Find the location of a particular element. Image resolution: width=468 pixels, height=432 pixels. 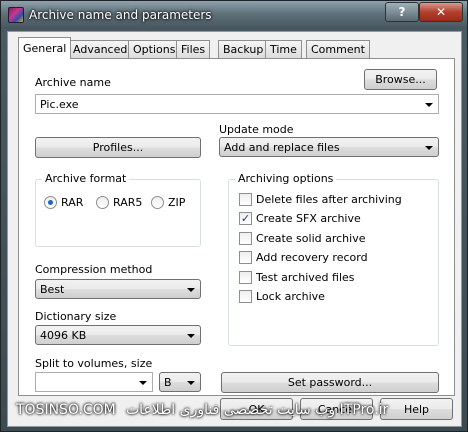

watermark-left: TOSINSO.COM is located at coordinates (66, 410).